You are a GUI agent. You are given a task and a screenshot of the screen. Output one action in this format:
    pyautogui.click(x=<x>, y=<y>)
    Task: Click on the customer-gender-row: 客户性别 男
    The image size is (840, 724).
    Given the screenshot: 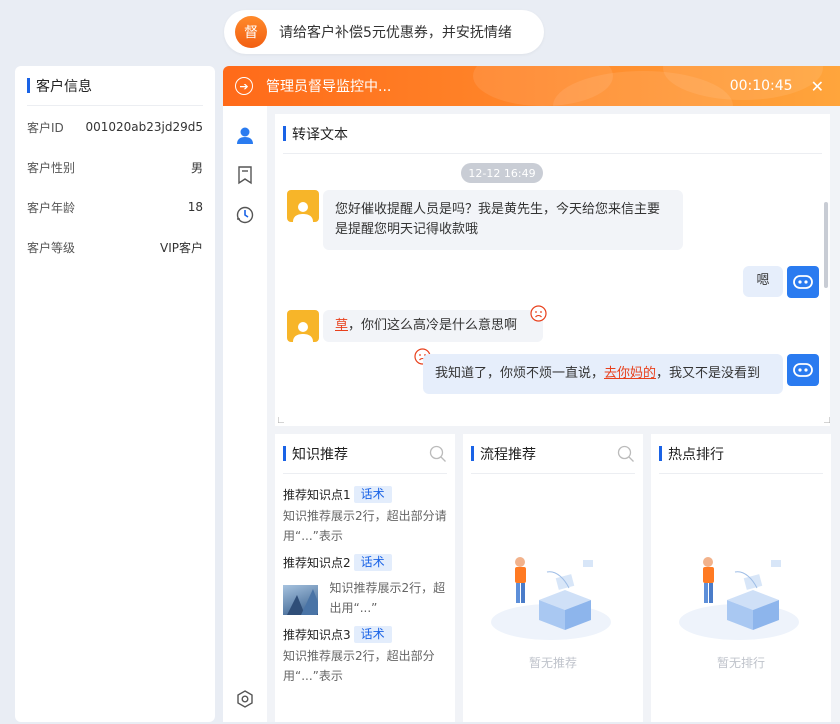 What is the action you would take?
    pyautogui.click(x=115, y=167)
    